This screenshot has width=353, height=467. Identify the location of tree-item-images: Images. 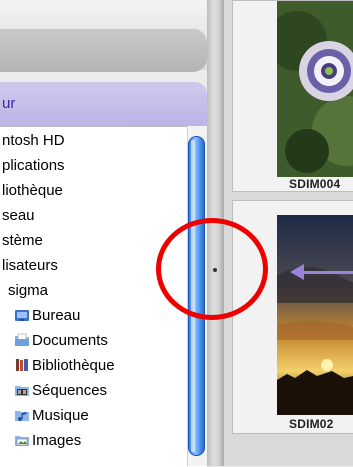
(47, 441).